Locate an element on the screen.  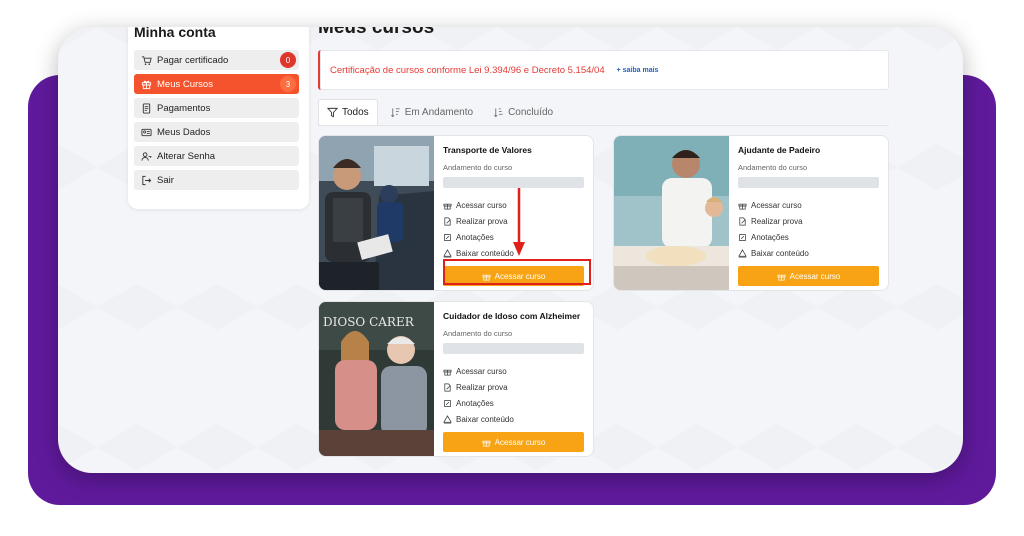
cart-icon is located at coordinates (146, 60).